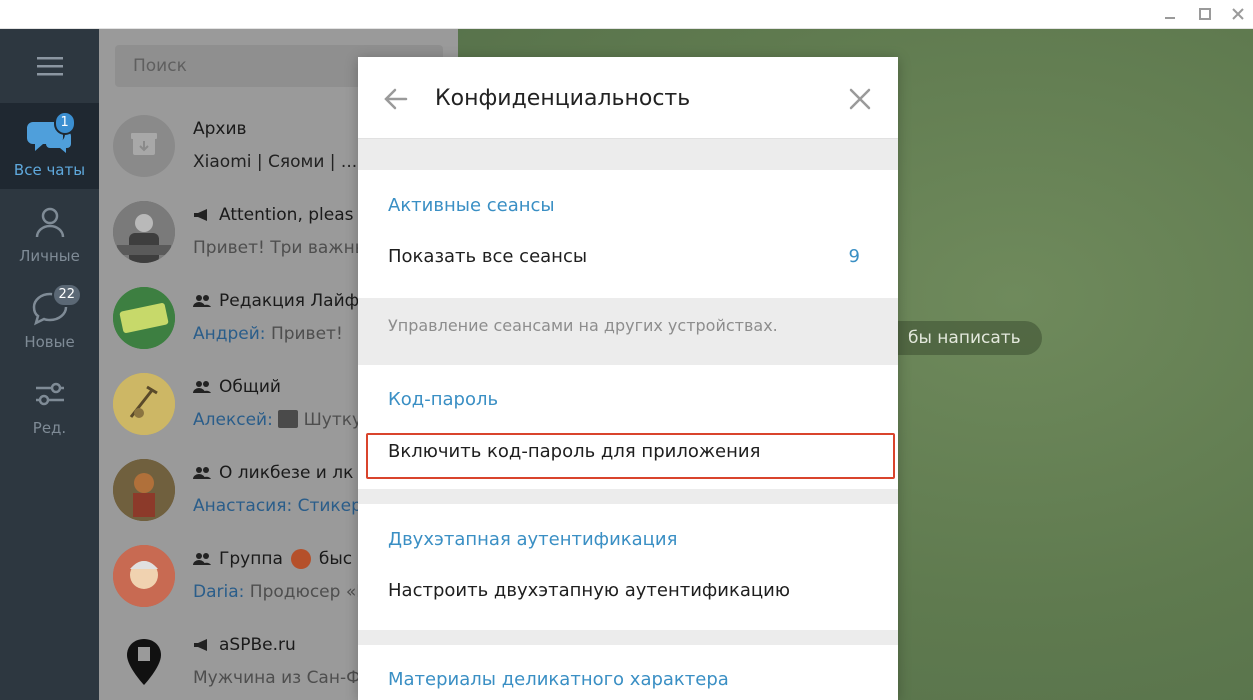  Describe the element at coordinates (333, 420) in the screenshot. I see `preview-text: Шутку` at that location.